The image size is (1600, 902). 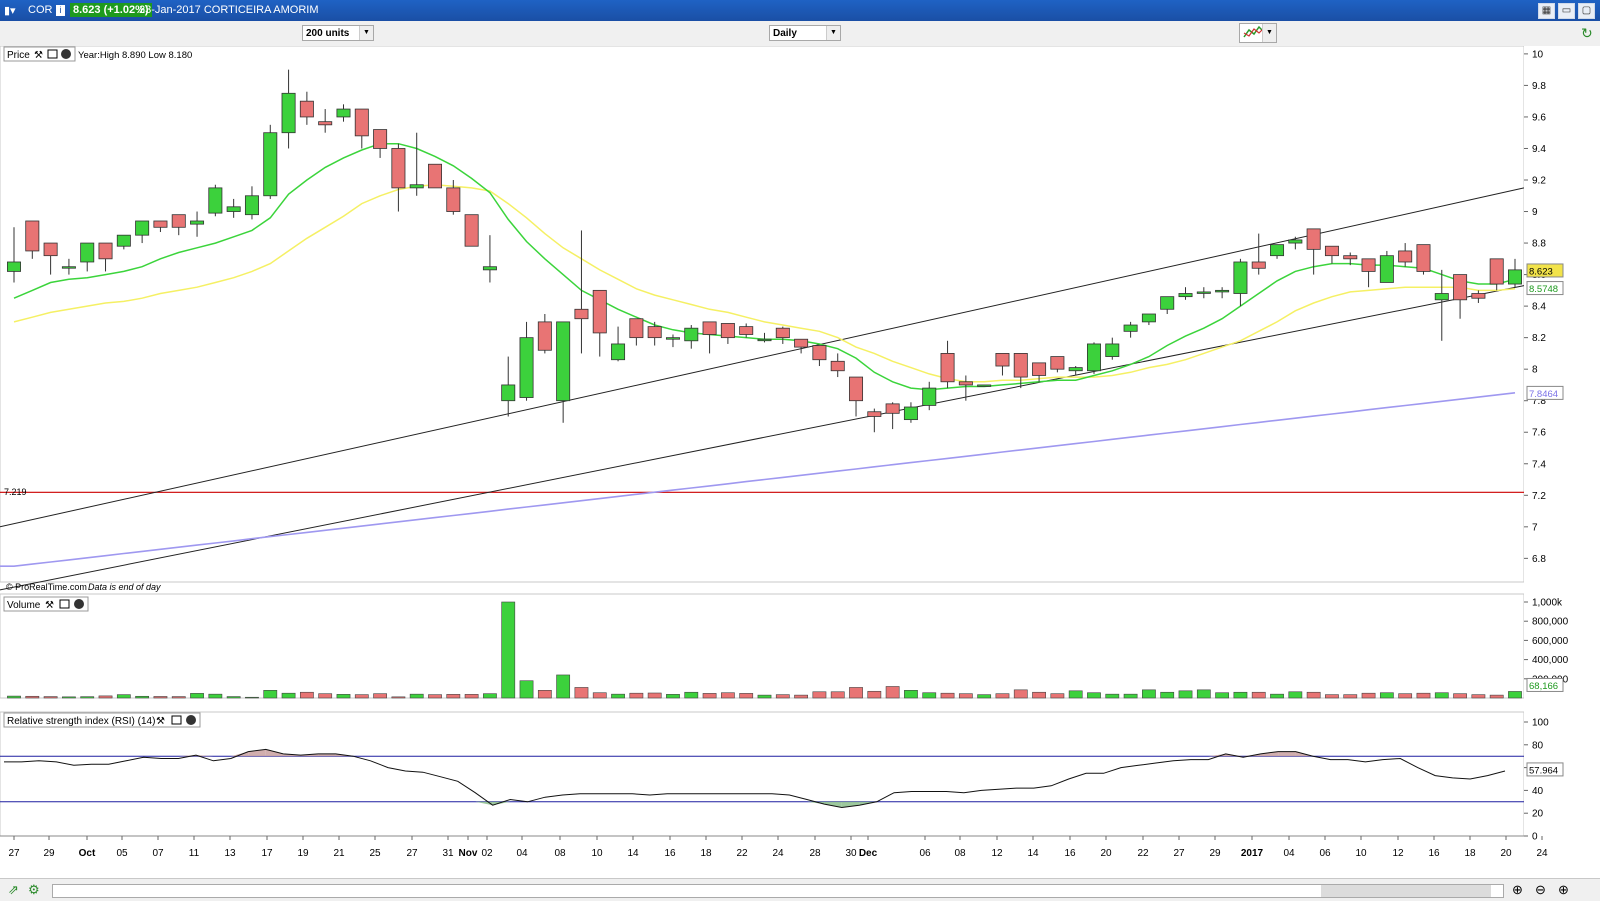 I want to click on x-tick-label: 30, so click(x=851, y=853).